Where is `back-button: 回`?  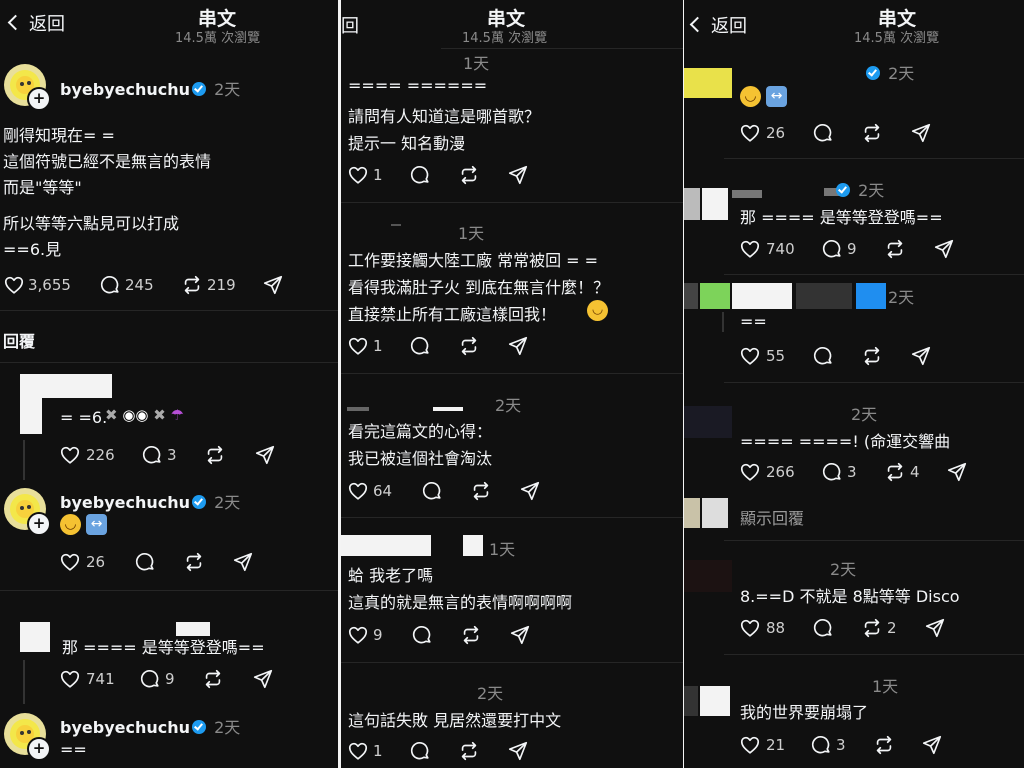 back-button: 回 is located at coordinates (350, 25).